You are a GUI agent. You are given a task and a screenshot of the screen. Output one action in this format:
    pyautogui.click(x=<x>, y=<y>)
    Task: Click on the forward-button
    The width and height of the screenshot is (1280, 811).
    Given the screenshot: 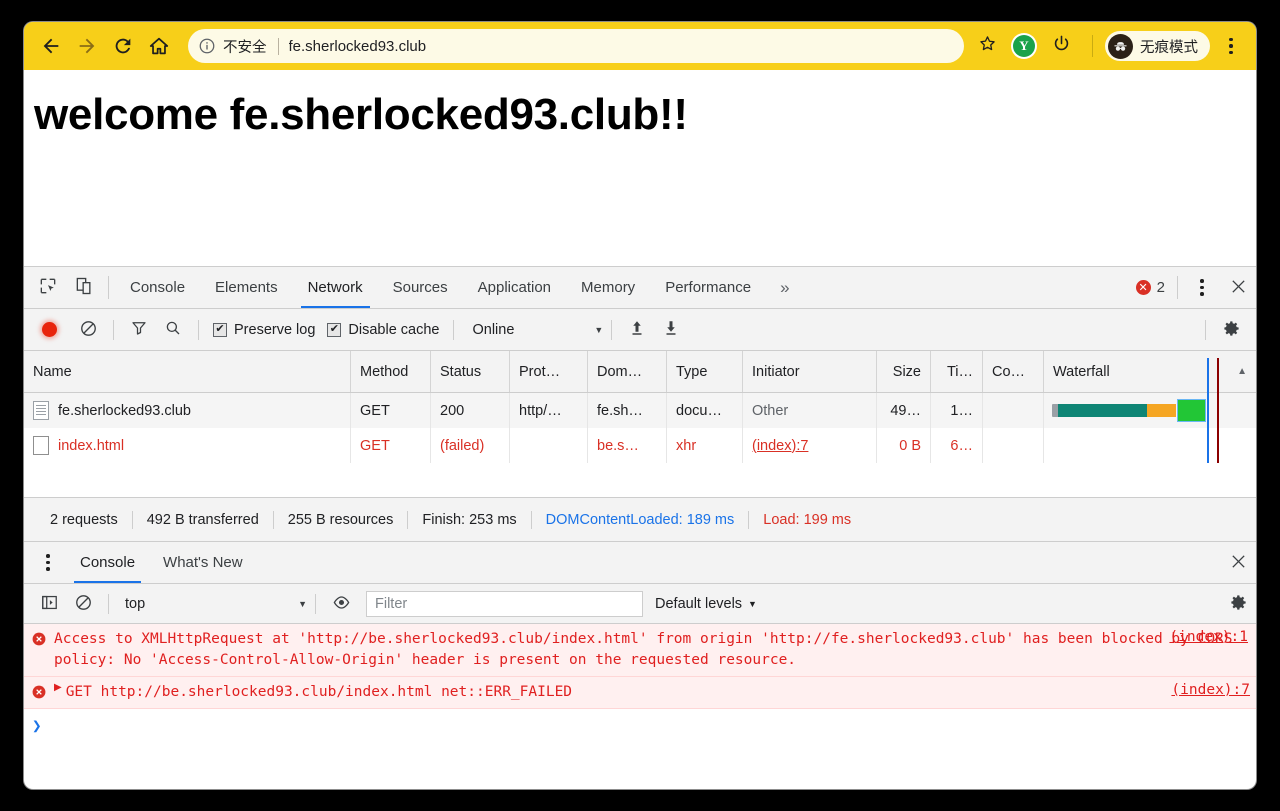 What is the action you would take?
    pyautogui.click(x=87, y=46)
    